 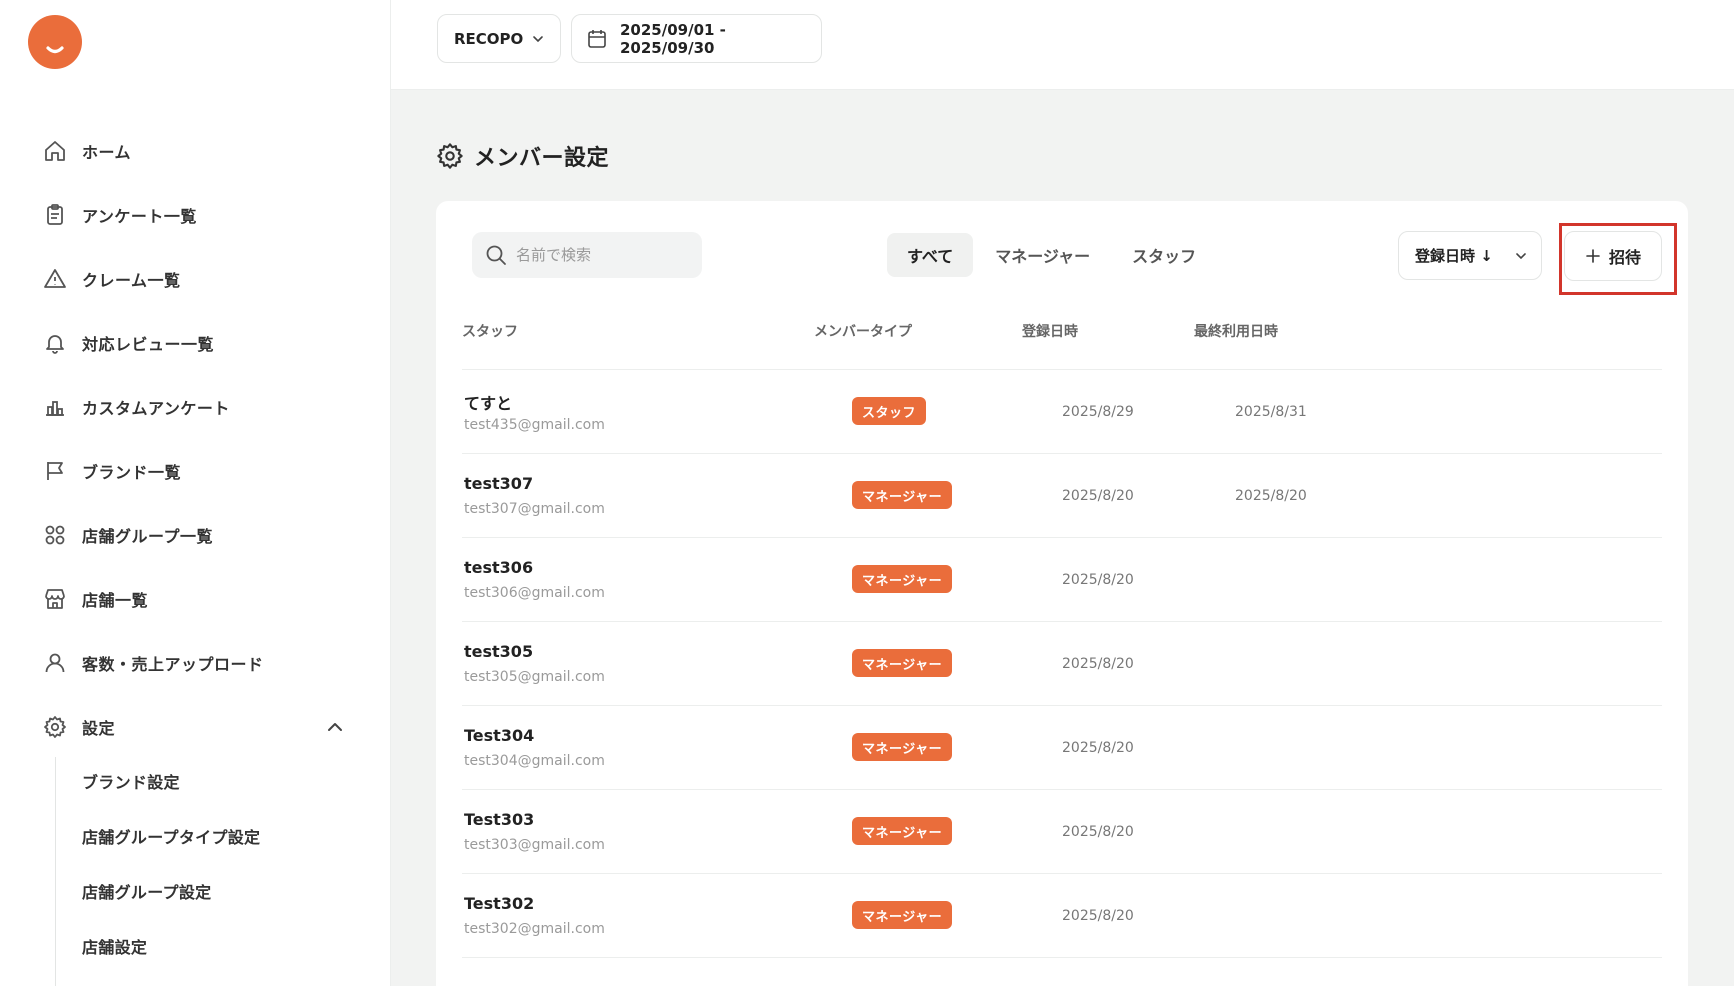 I want to click on chart-icon, so click(x=55, y=407).